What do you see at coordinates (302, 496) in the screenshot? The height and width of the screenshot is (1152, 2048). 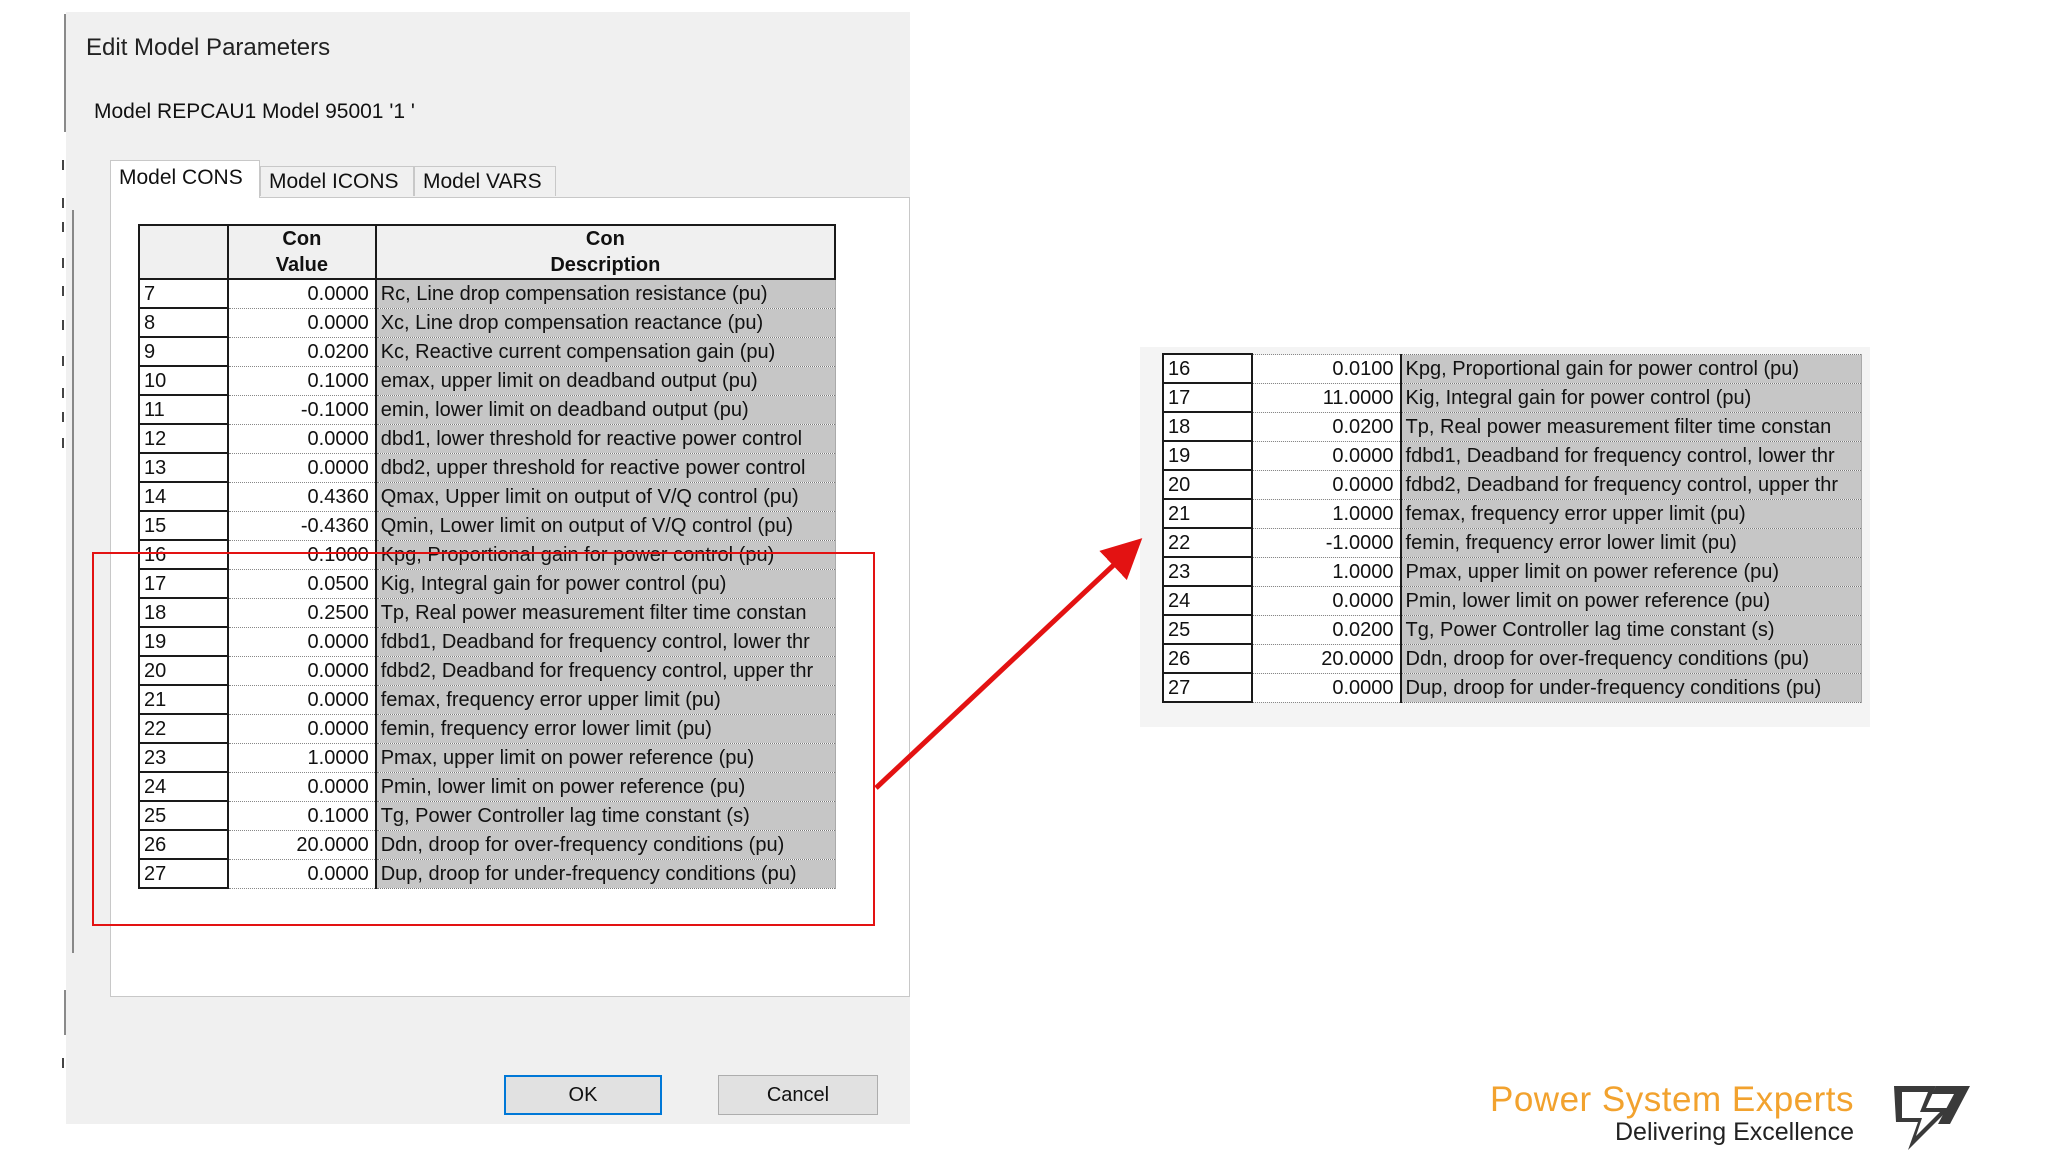 I see `con-value-cell: 0.4360` at bounding box center [302, 496].